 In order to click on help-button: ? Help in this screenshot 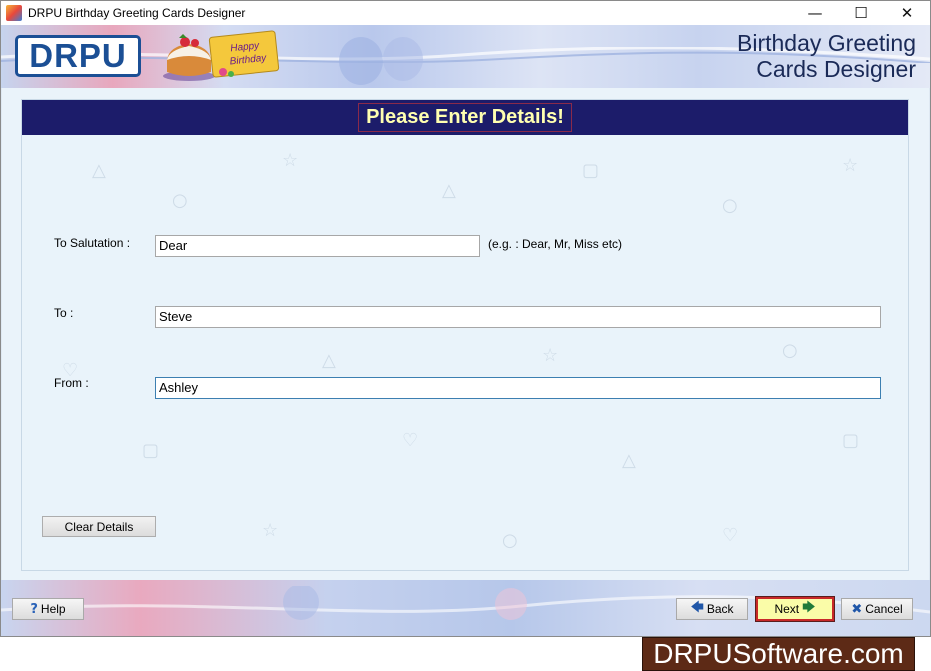, I will do `click(48, 609)`.